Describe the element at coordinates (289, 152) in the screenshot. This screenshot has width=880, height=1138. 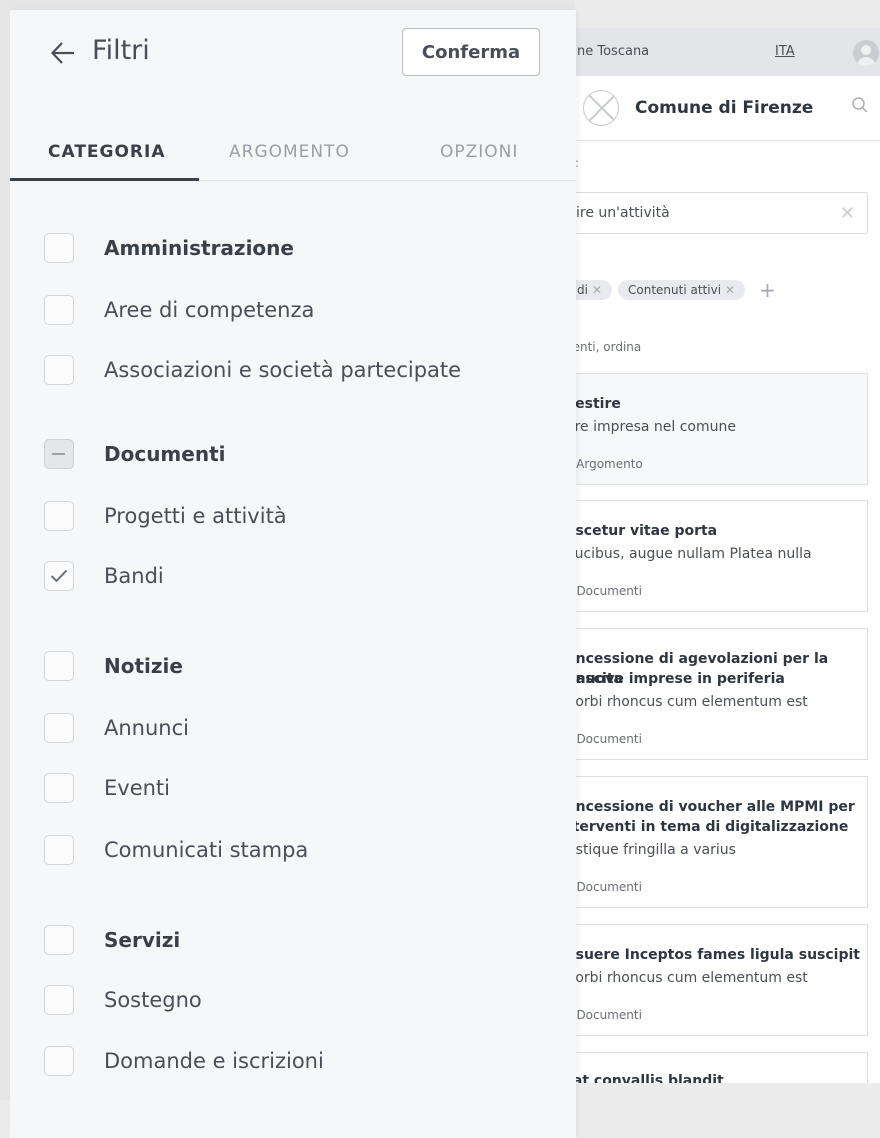
I see `tab-argomento: ARGOMENTO` at that location.